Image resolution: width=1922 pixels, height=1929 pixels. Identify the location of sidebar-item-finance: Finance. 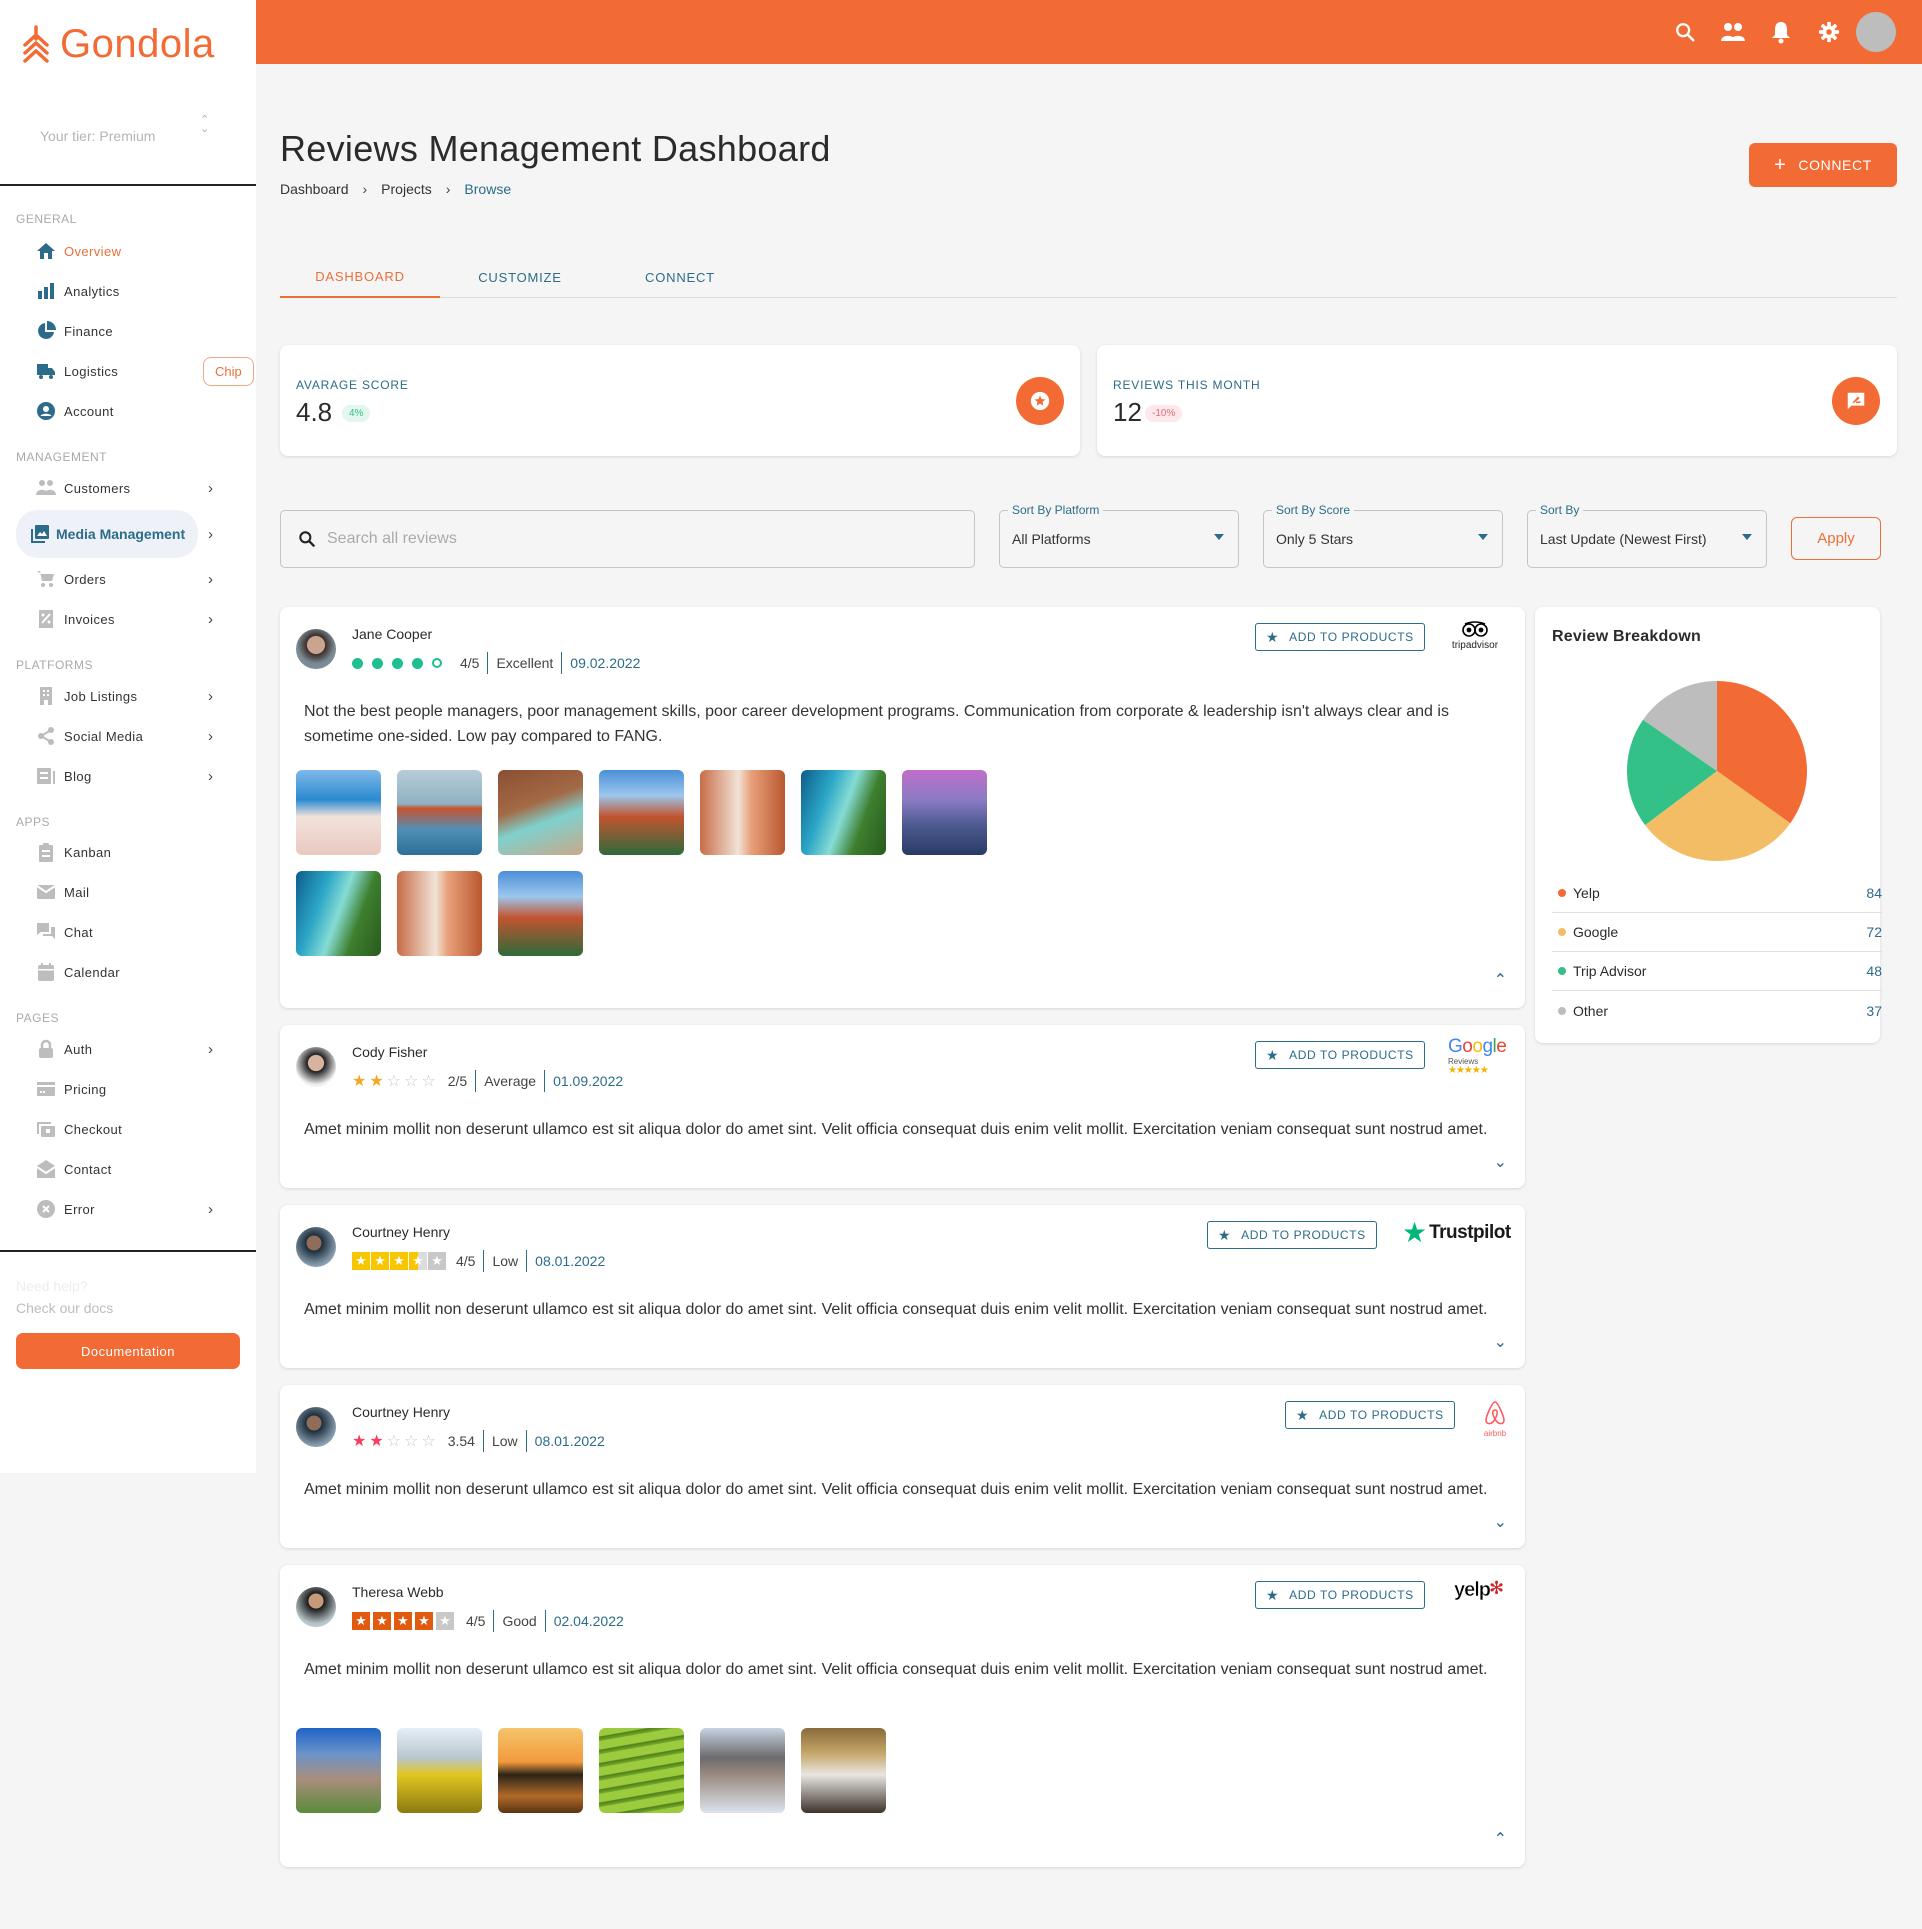
(128, 331).